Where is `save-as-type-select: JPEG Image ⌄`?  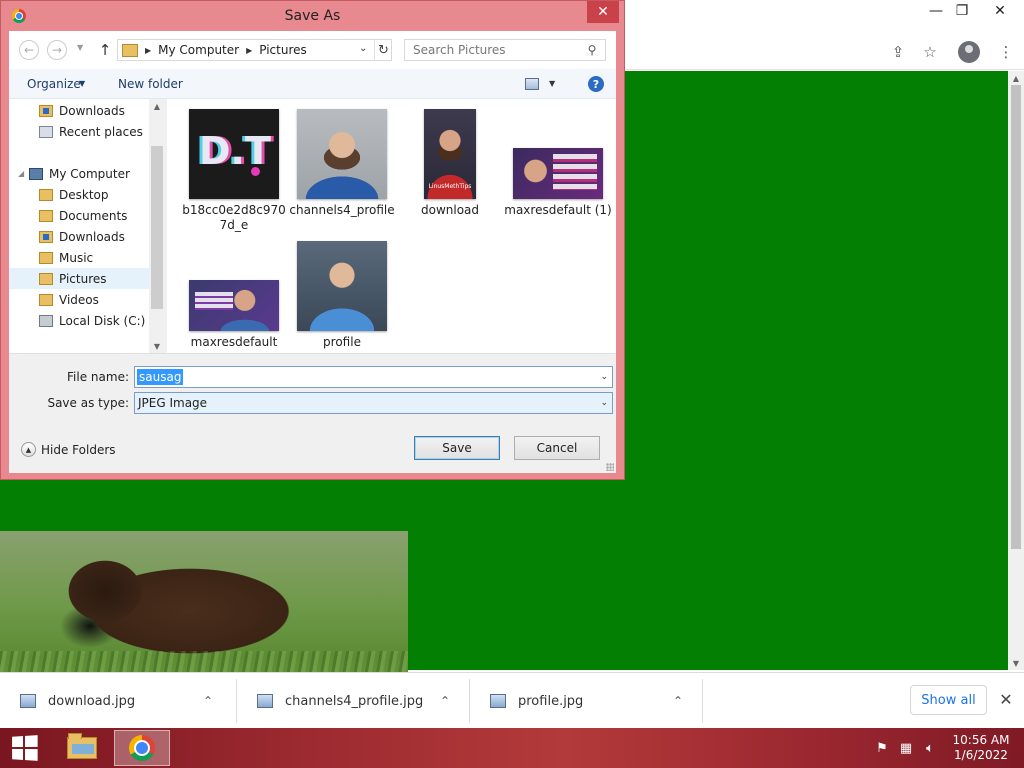 save-as-type-select: JPEG Image ⌄ is located at coordinates (373, 403).